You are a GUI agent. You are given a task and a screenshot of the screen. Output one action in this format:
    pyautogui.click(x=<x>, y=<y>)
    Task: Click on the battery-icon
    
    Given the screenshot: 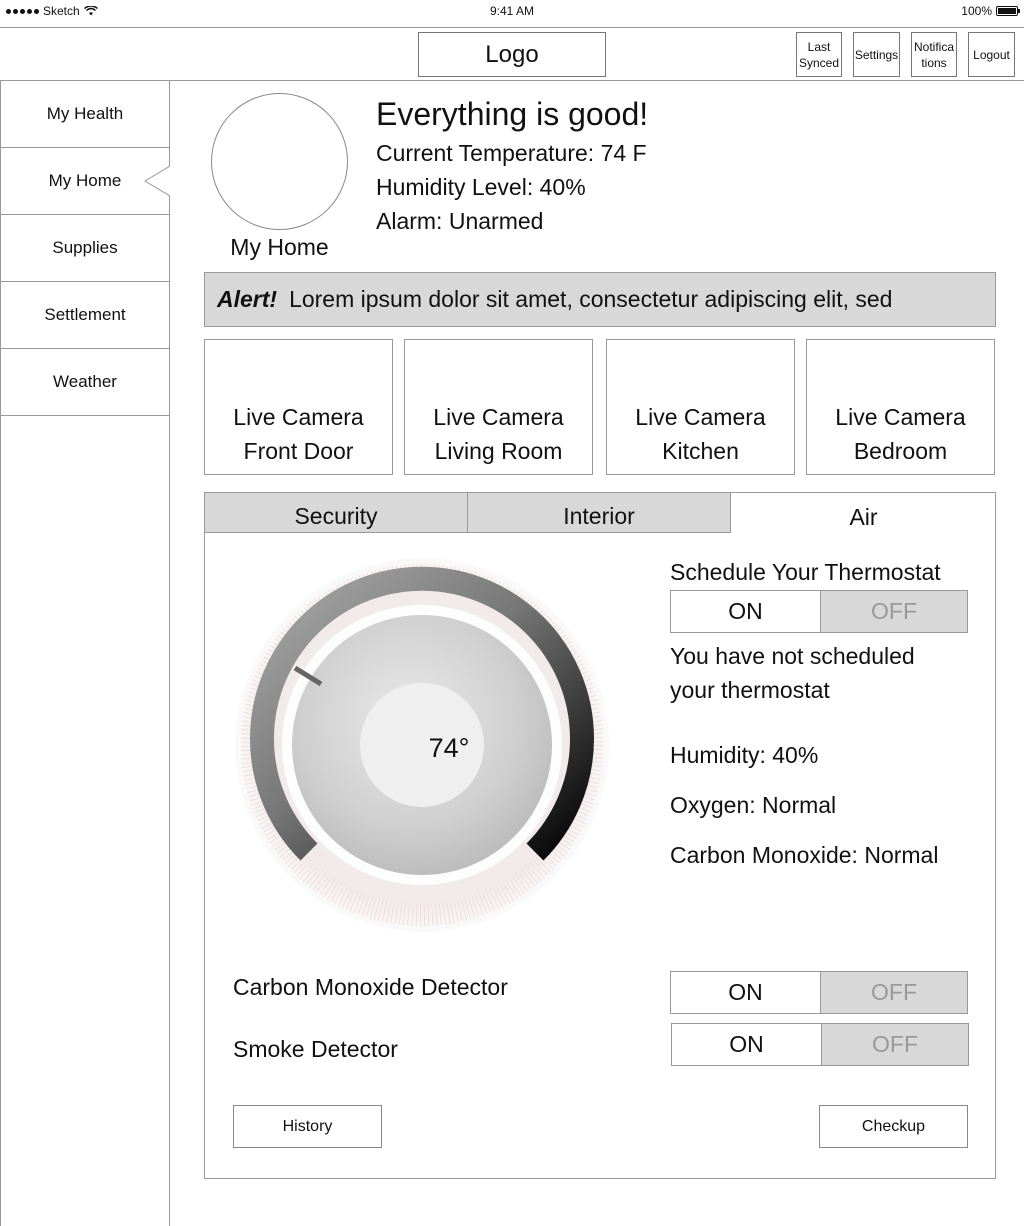 What is the action you would take?
    pyautogui.click(x=1008, y=11)
    